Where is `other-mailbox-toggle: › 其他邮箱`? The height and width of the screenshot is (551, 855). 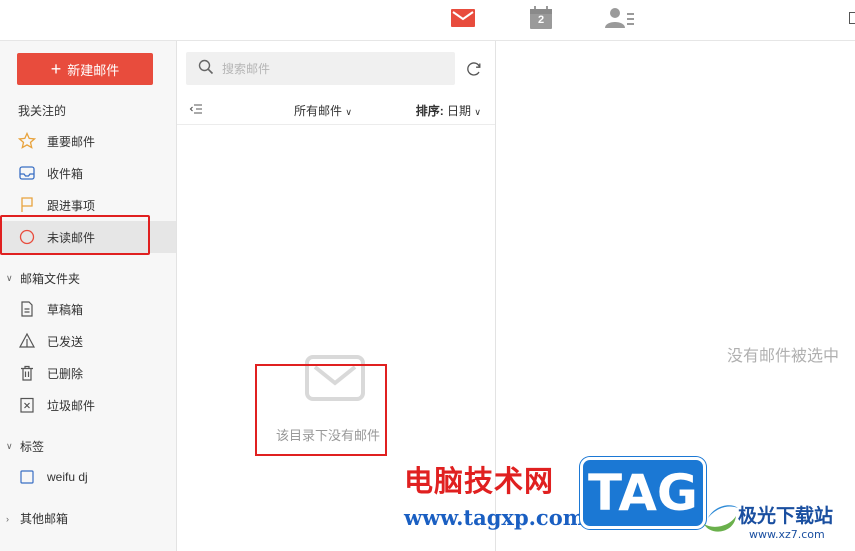
other-mailbox-toggle: › 其他邮箱 is located at coordinates (37, 518).